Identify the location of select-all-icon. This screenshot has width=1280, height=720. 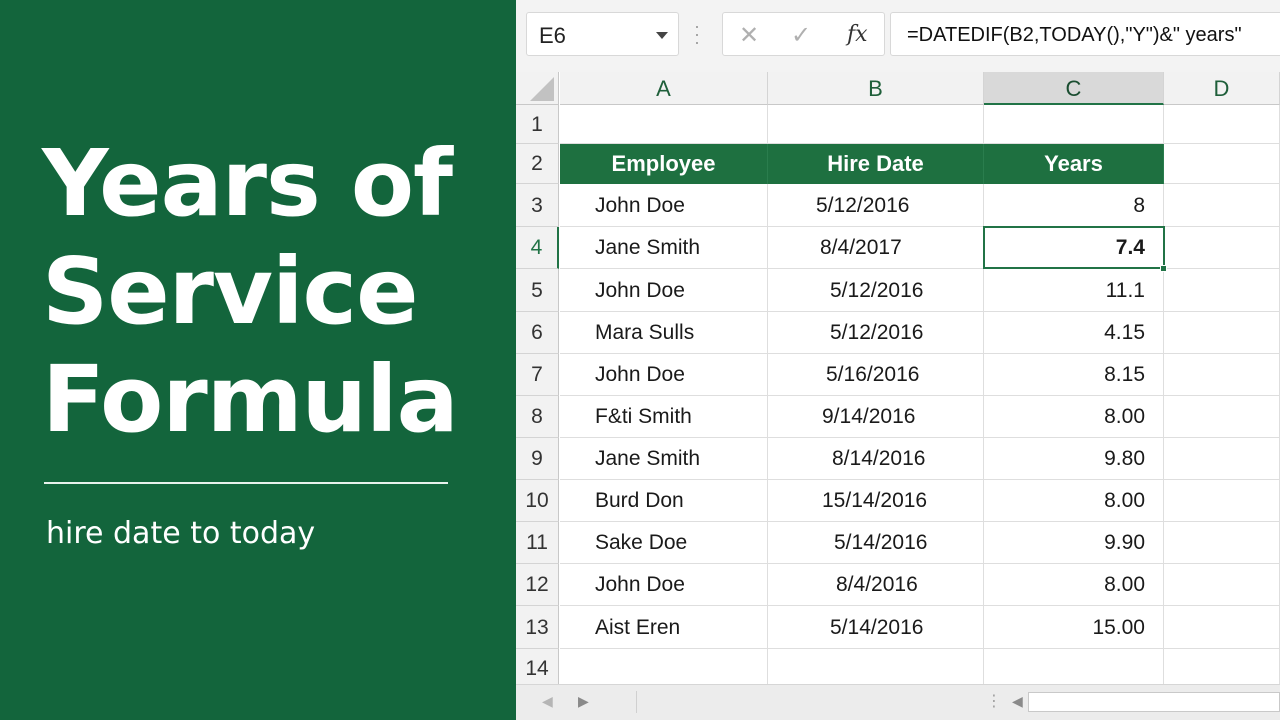
(542, 89).